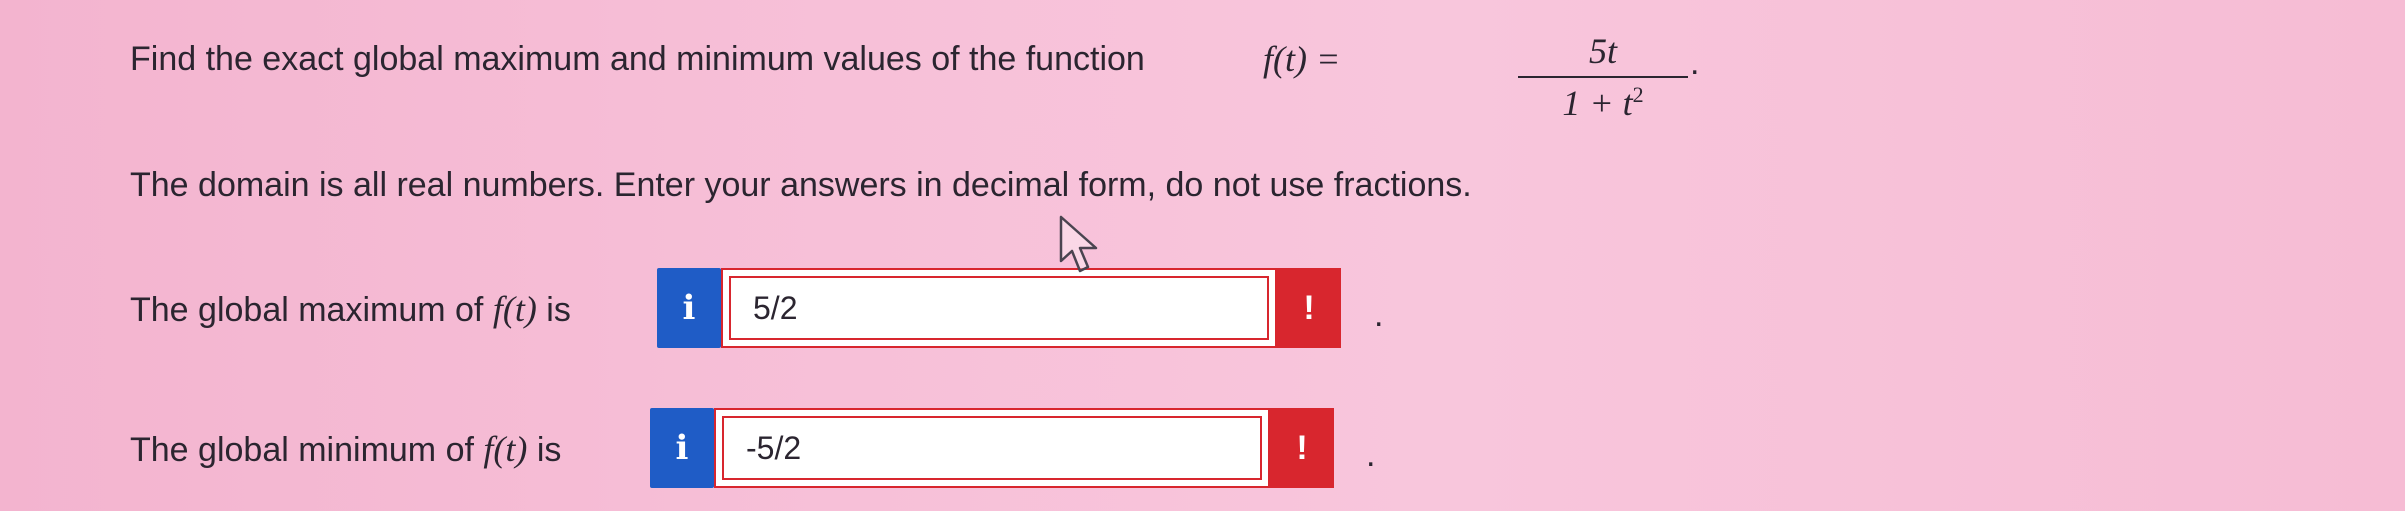  I want to click on global-minimum-input: -5/2, so click(992, 448).